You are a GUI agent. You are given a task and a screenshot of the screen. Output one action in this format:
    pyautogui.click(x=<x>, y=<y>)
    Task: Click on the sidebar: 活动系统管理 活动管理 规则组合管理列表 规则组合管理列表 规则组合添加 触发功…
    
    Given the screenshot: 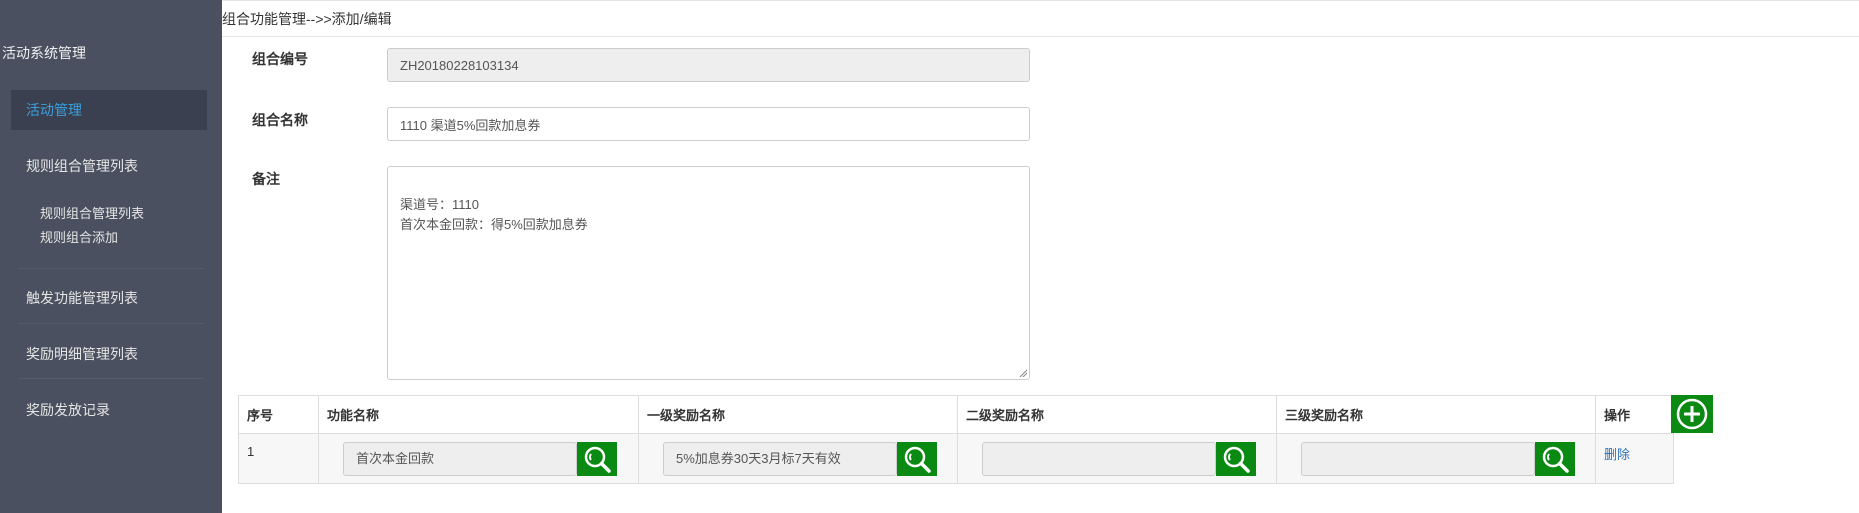 What is the action you would take?
    pyautogui.click(x=111, y=256)
    